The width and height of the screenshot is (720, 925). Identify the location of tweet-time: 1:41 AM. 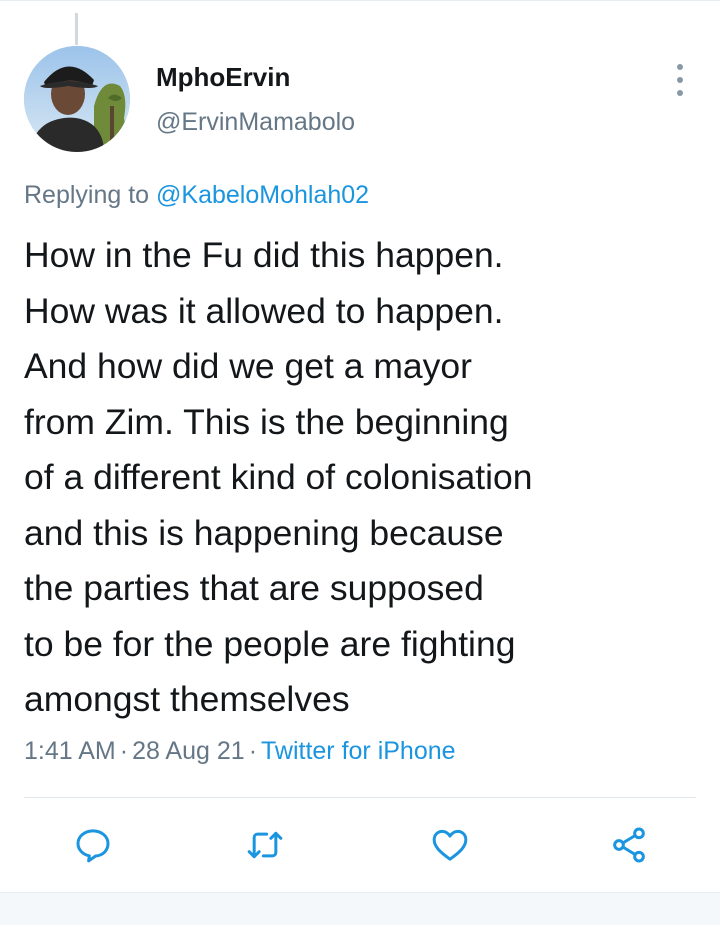
(70, 751).